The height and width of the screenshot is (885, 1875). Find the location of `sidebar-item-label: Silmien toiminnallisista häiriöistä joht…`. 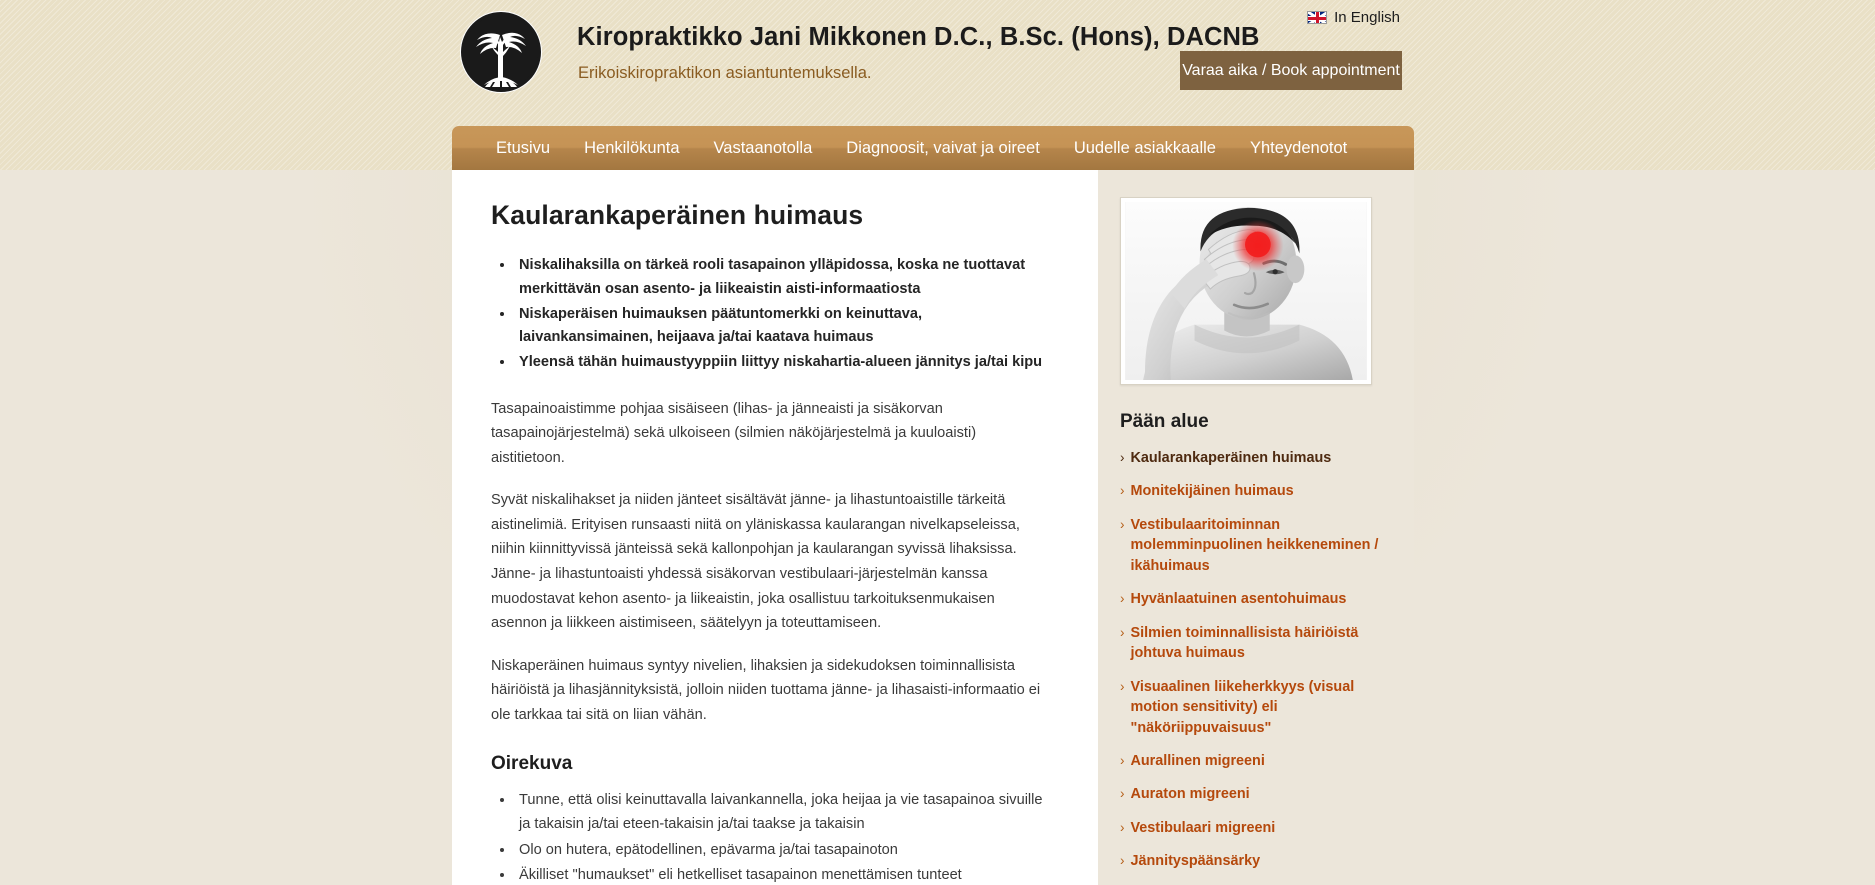

sidebar-item-label: Silmien toiminnallisista häiriöistä joht… is located at coordinates (1244, 643).